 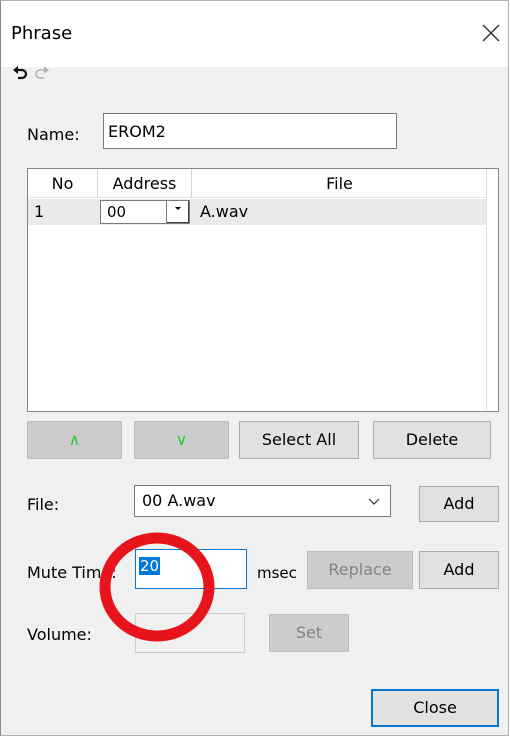 What do you see at coordinates (42, 73) in the screenshot?
I see `redo-icon` at bounding box center [42, 73].